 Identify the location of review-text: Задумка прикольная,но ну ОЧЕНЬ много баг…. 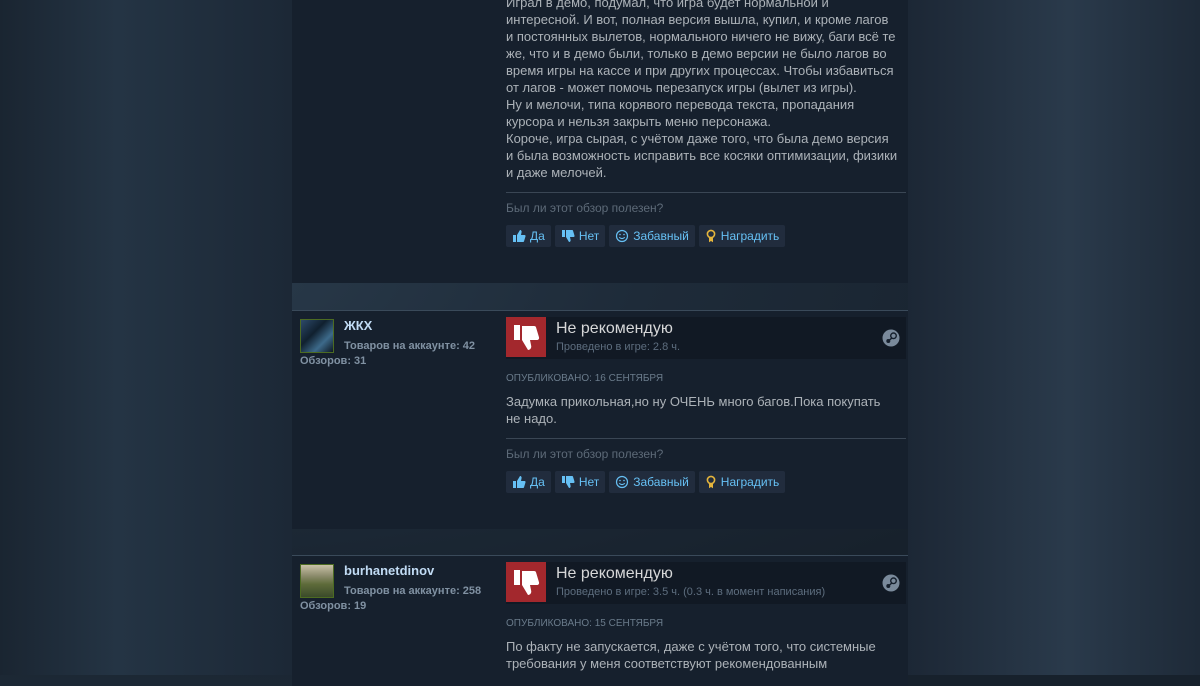
(693, 410).